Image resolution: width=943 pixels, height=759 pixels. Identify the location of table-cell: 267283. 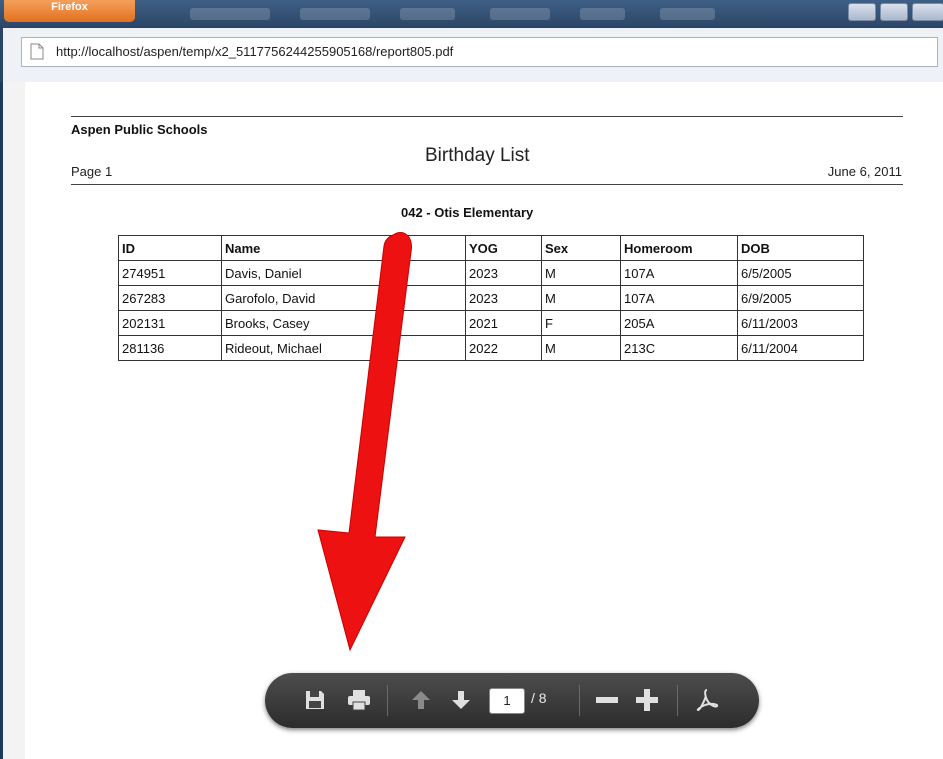
(170, 298).